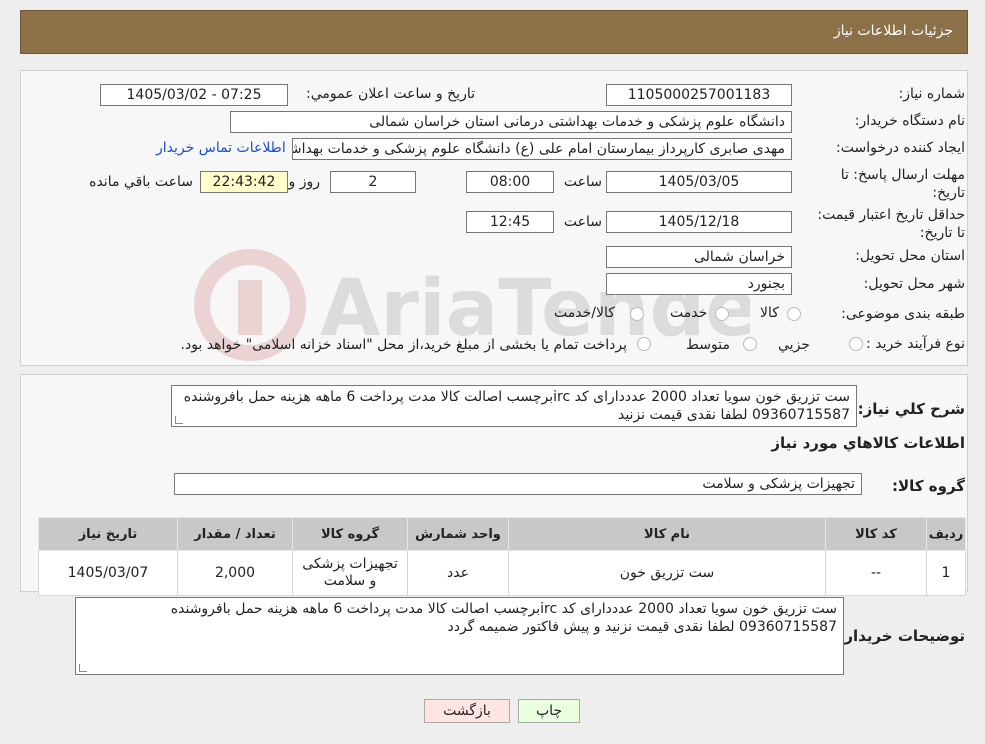  Describe the element at coordinates (722, 314) in the screenshot. I see `category-radio-service` at that location.